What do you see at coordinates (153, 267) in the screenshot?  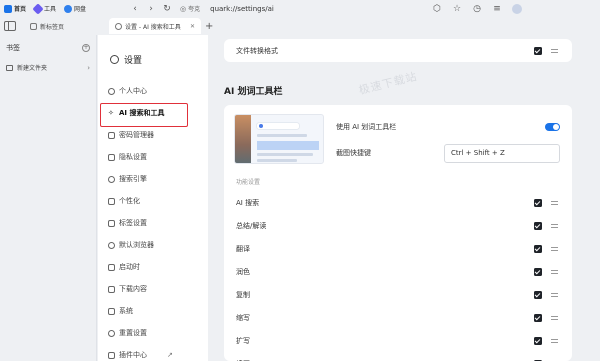 I see `sidebar-item-startup: 启动时` at bounding box center [153, 267].